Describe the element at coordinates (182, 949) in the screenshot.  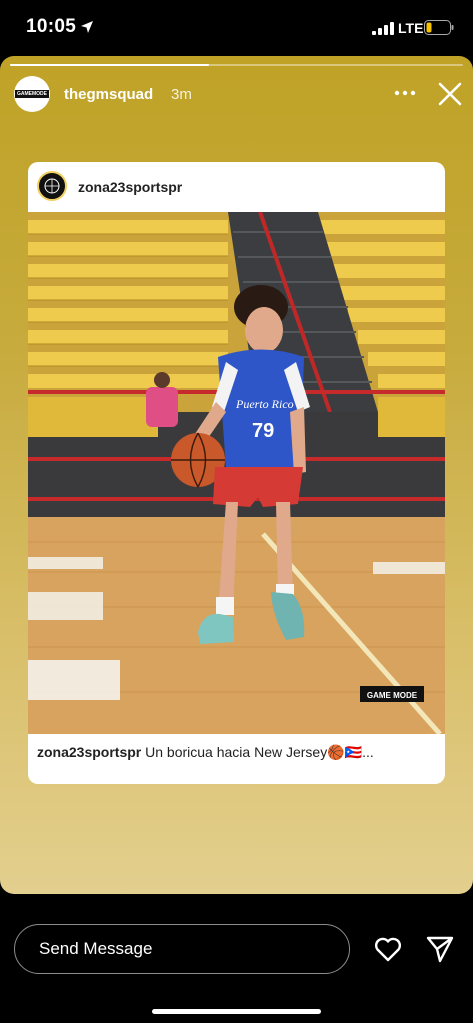
I see `send-message-input` at that location.